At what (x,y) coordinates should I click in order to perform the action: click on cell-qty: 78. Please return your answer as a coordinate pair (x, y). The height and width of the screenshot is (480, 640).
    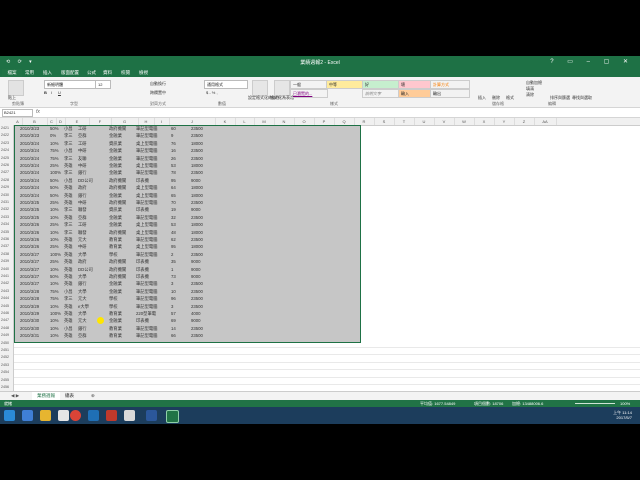
    Looking at the image, I should click on (173, 172).